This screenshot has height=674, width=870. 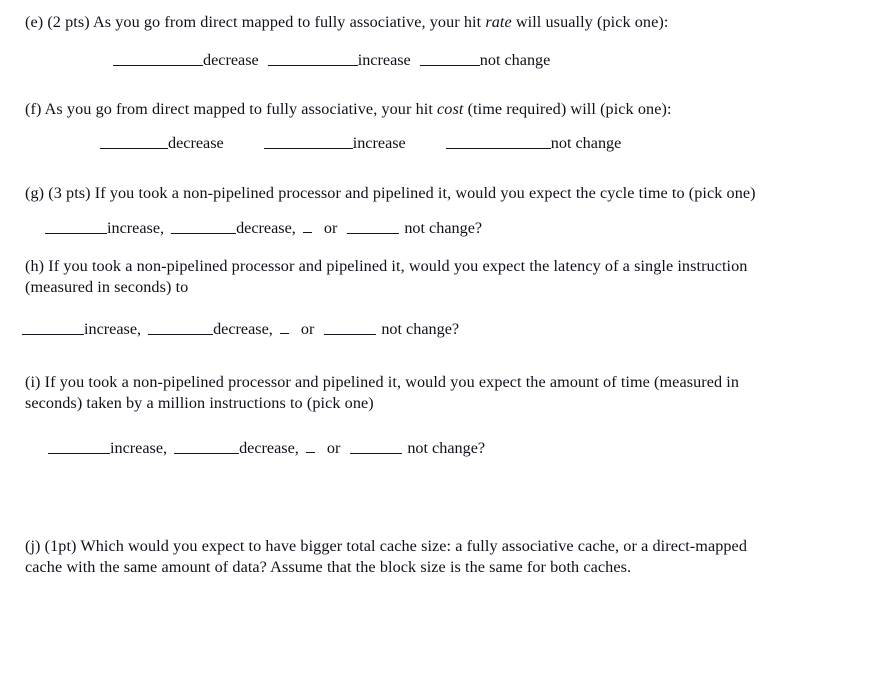 I want to click on answer-option-i-decrease: decrease,, so click(x=269, y=448).